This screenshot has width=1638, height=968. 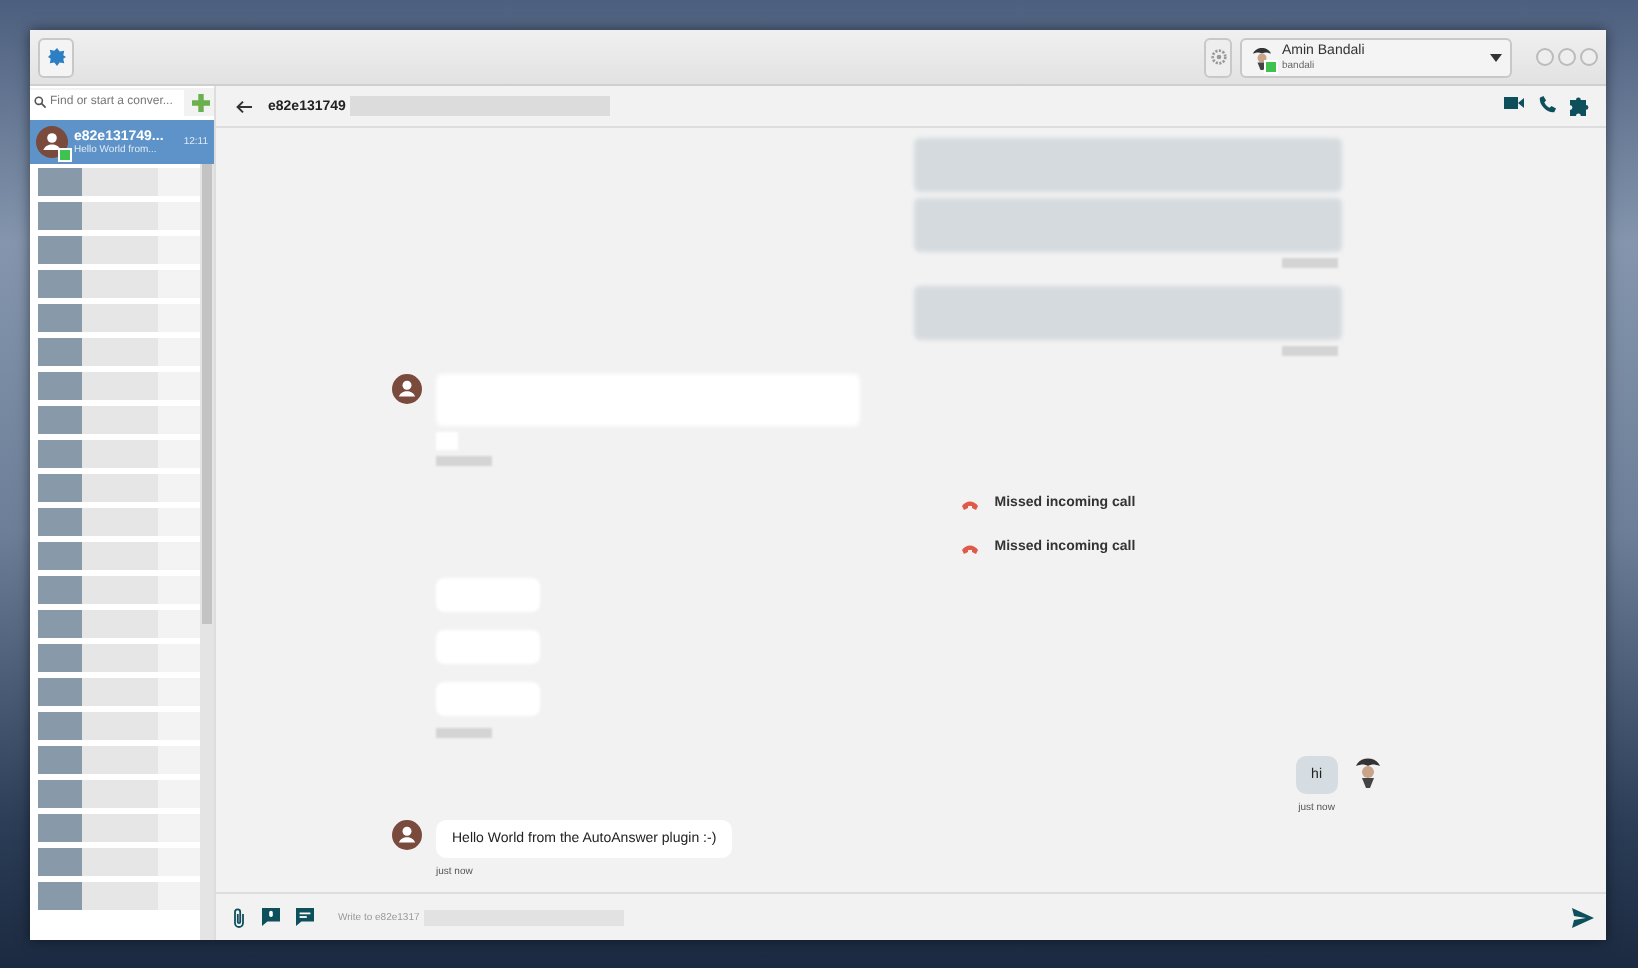 I want to click on chat-bubble-microphone-icon, so click(x=271, y=917).